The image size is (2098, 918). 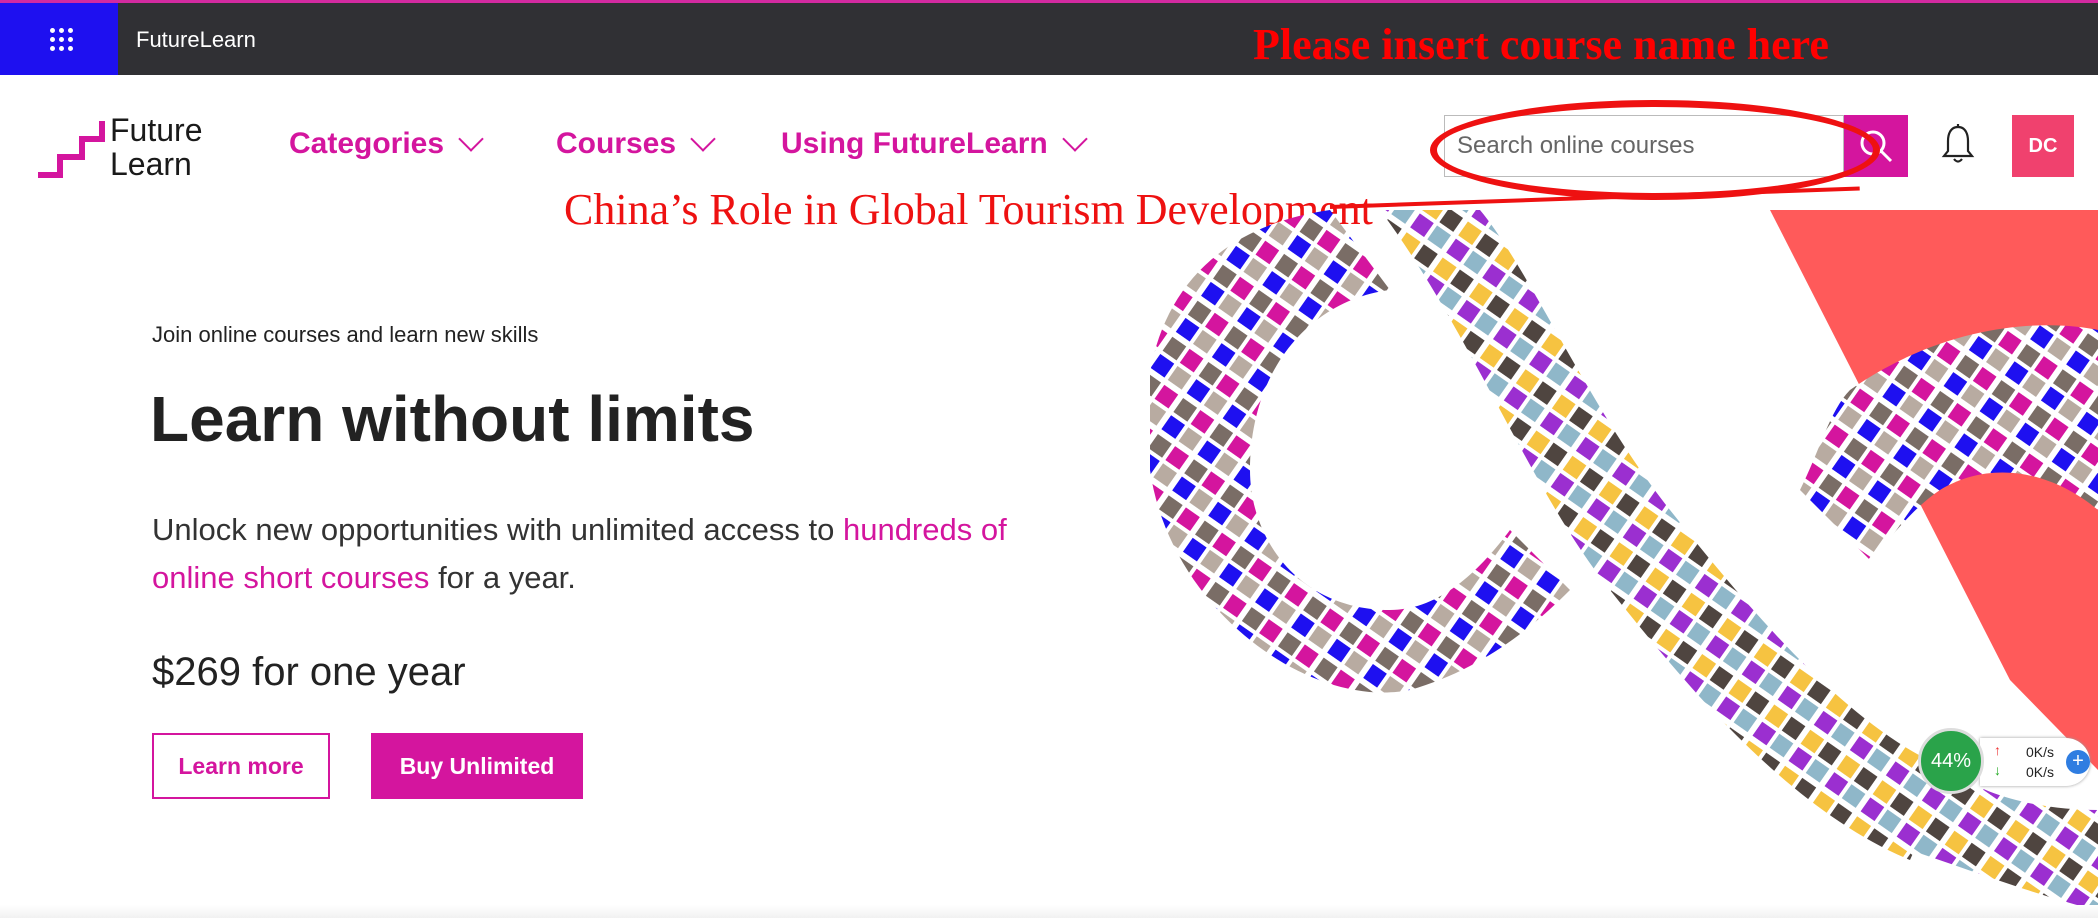 I want to click on nav-courses: Courses, so click(x=636, y=143).